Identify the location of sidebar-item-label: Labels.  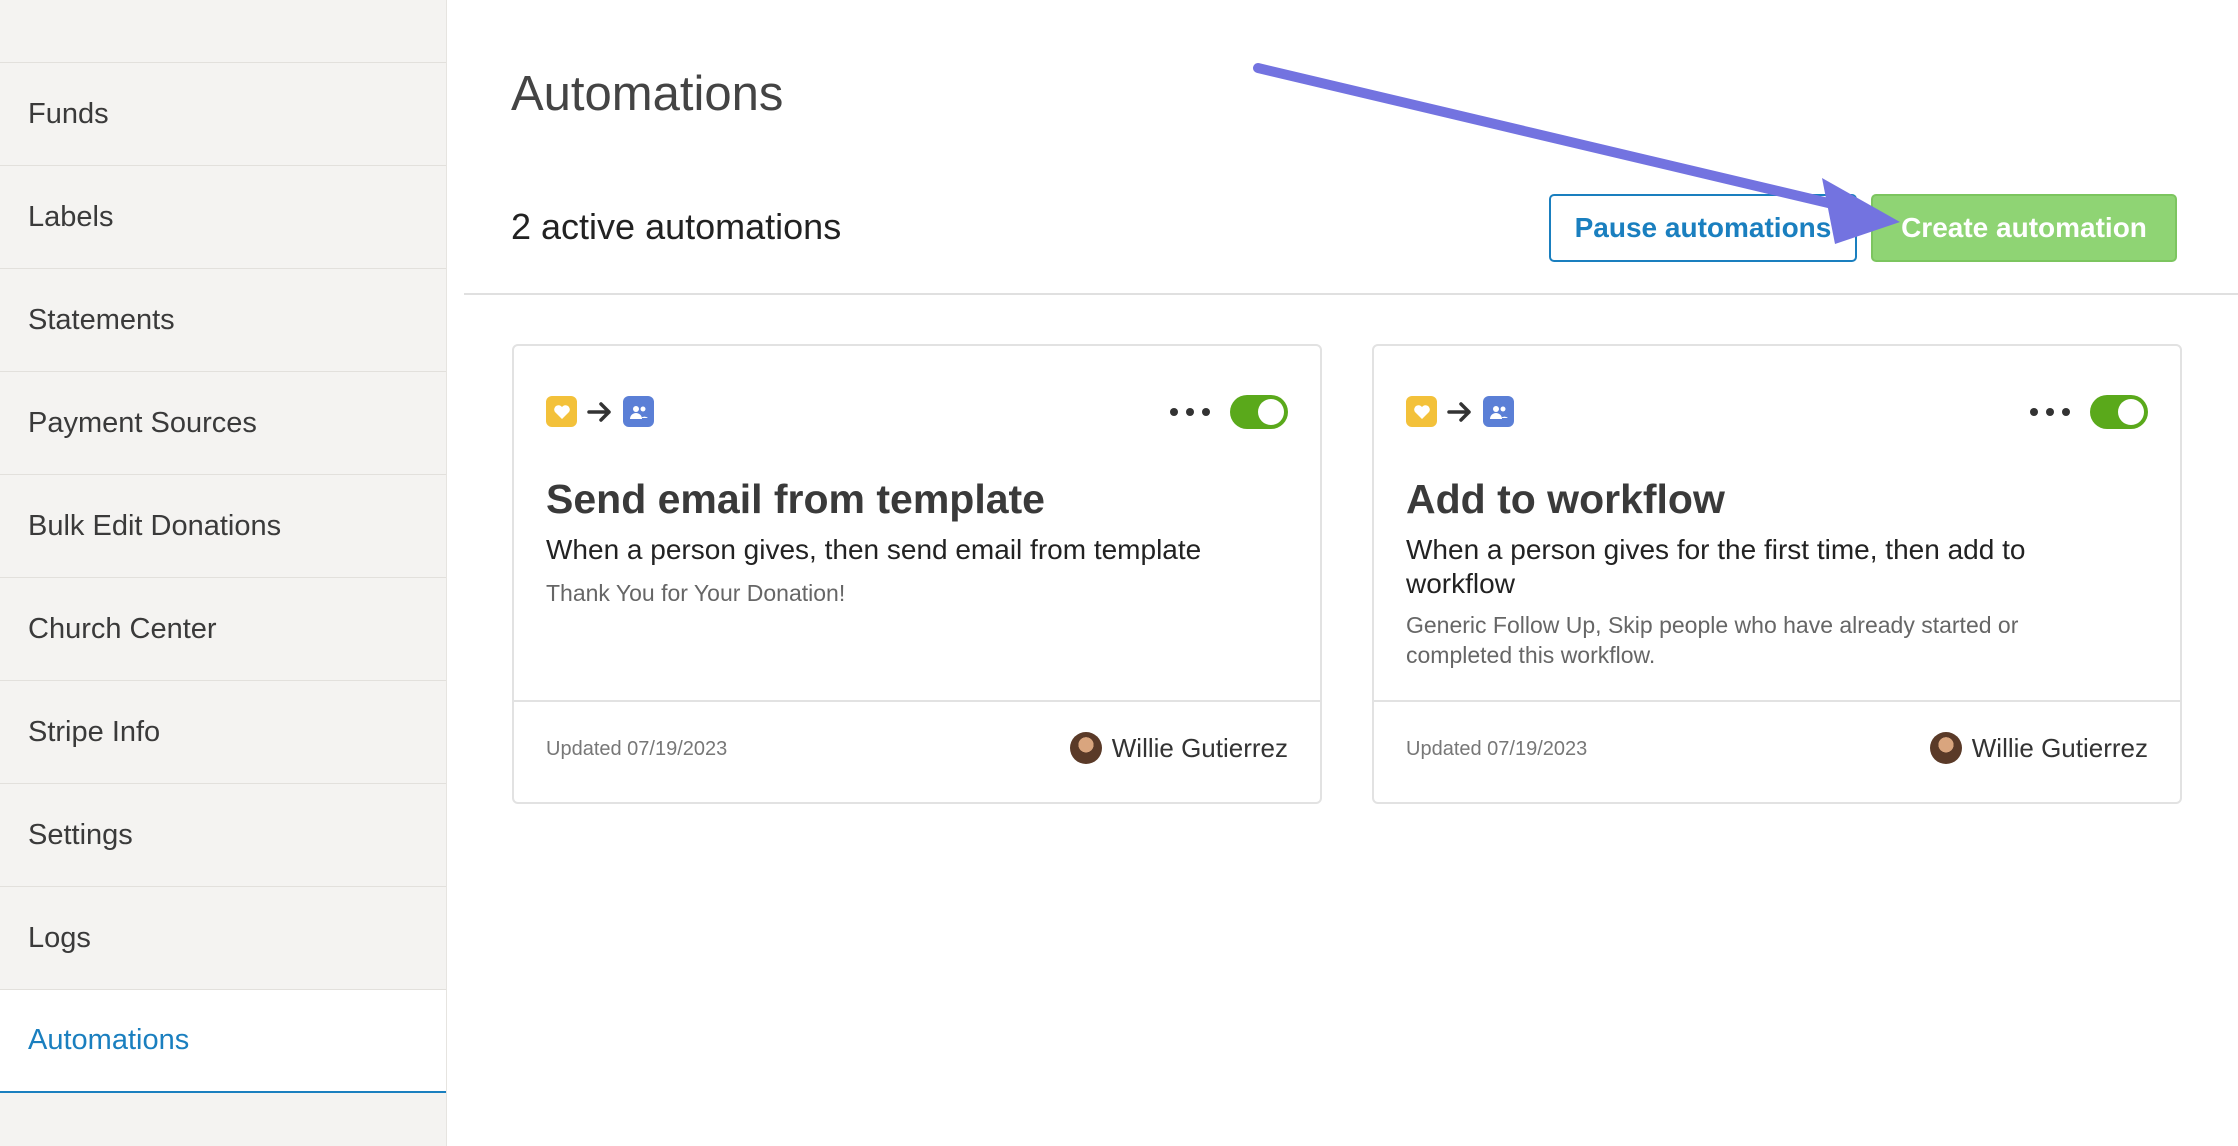
(71, 216).